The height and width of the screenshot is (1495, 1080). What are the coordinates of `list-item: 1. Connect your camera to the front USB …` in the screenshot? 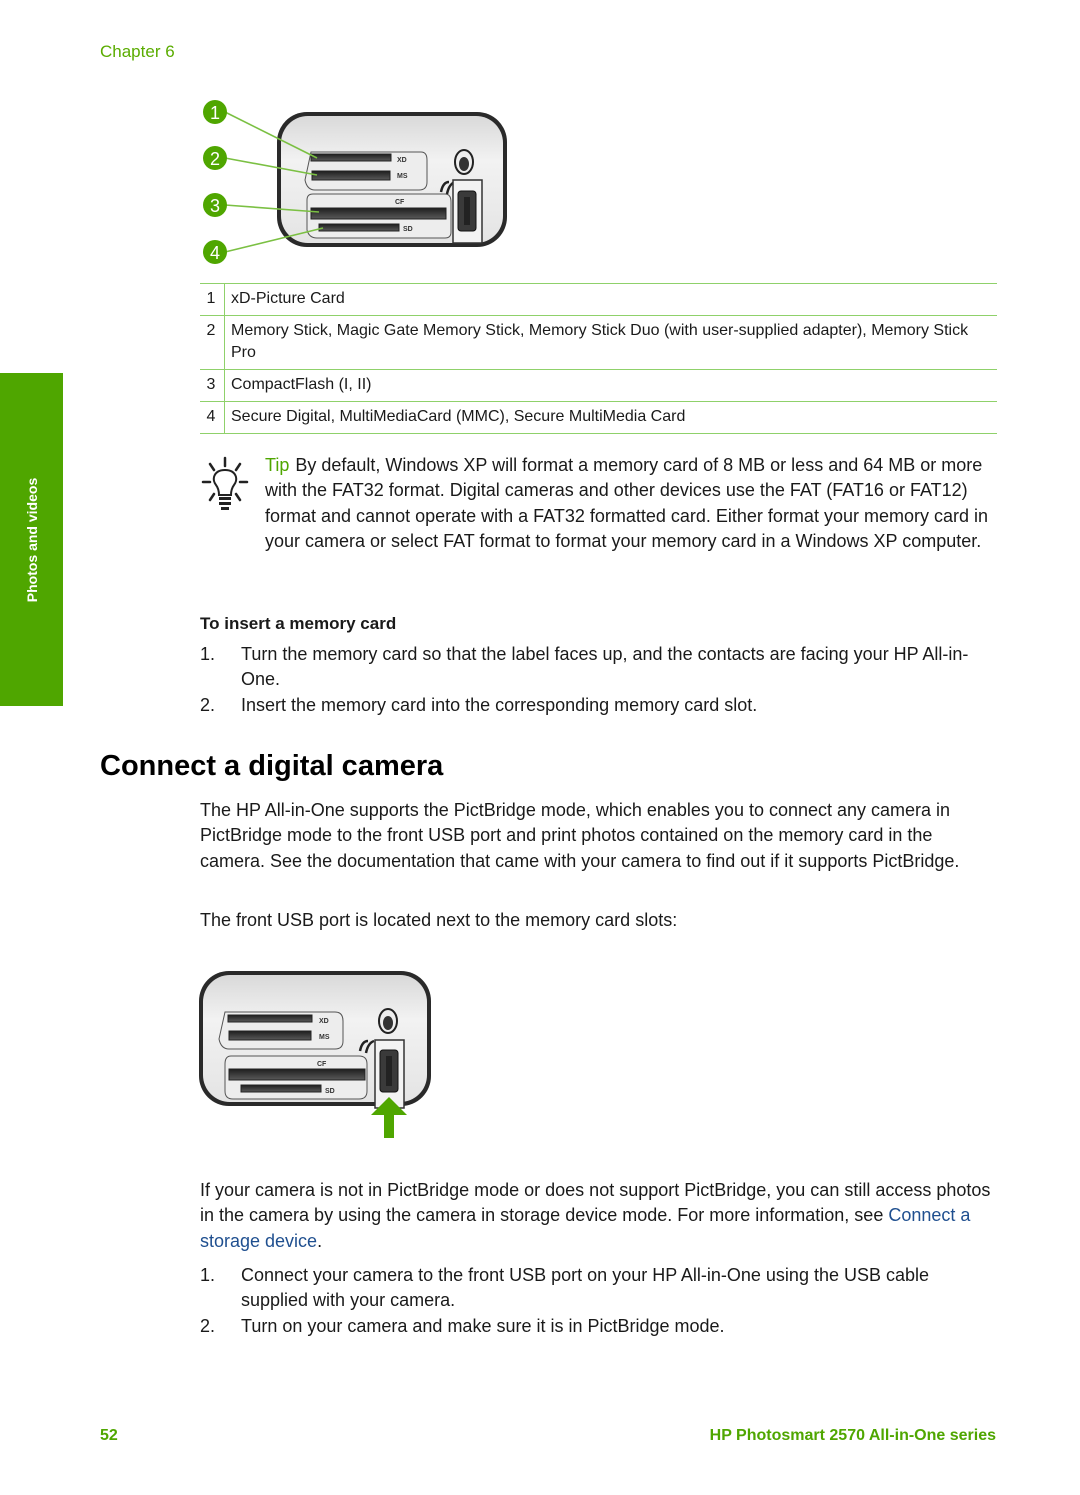 It's located at (600, 1288).